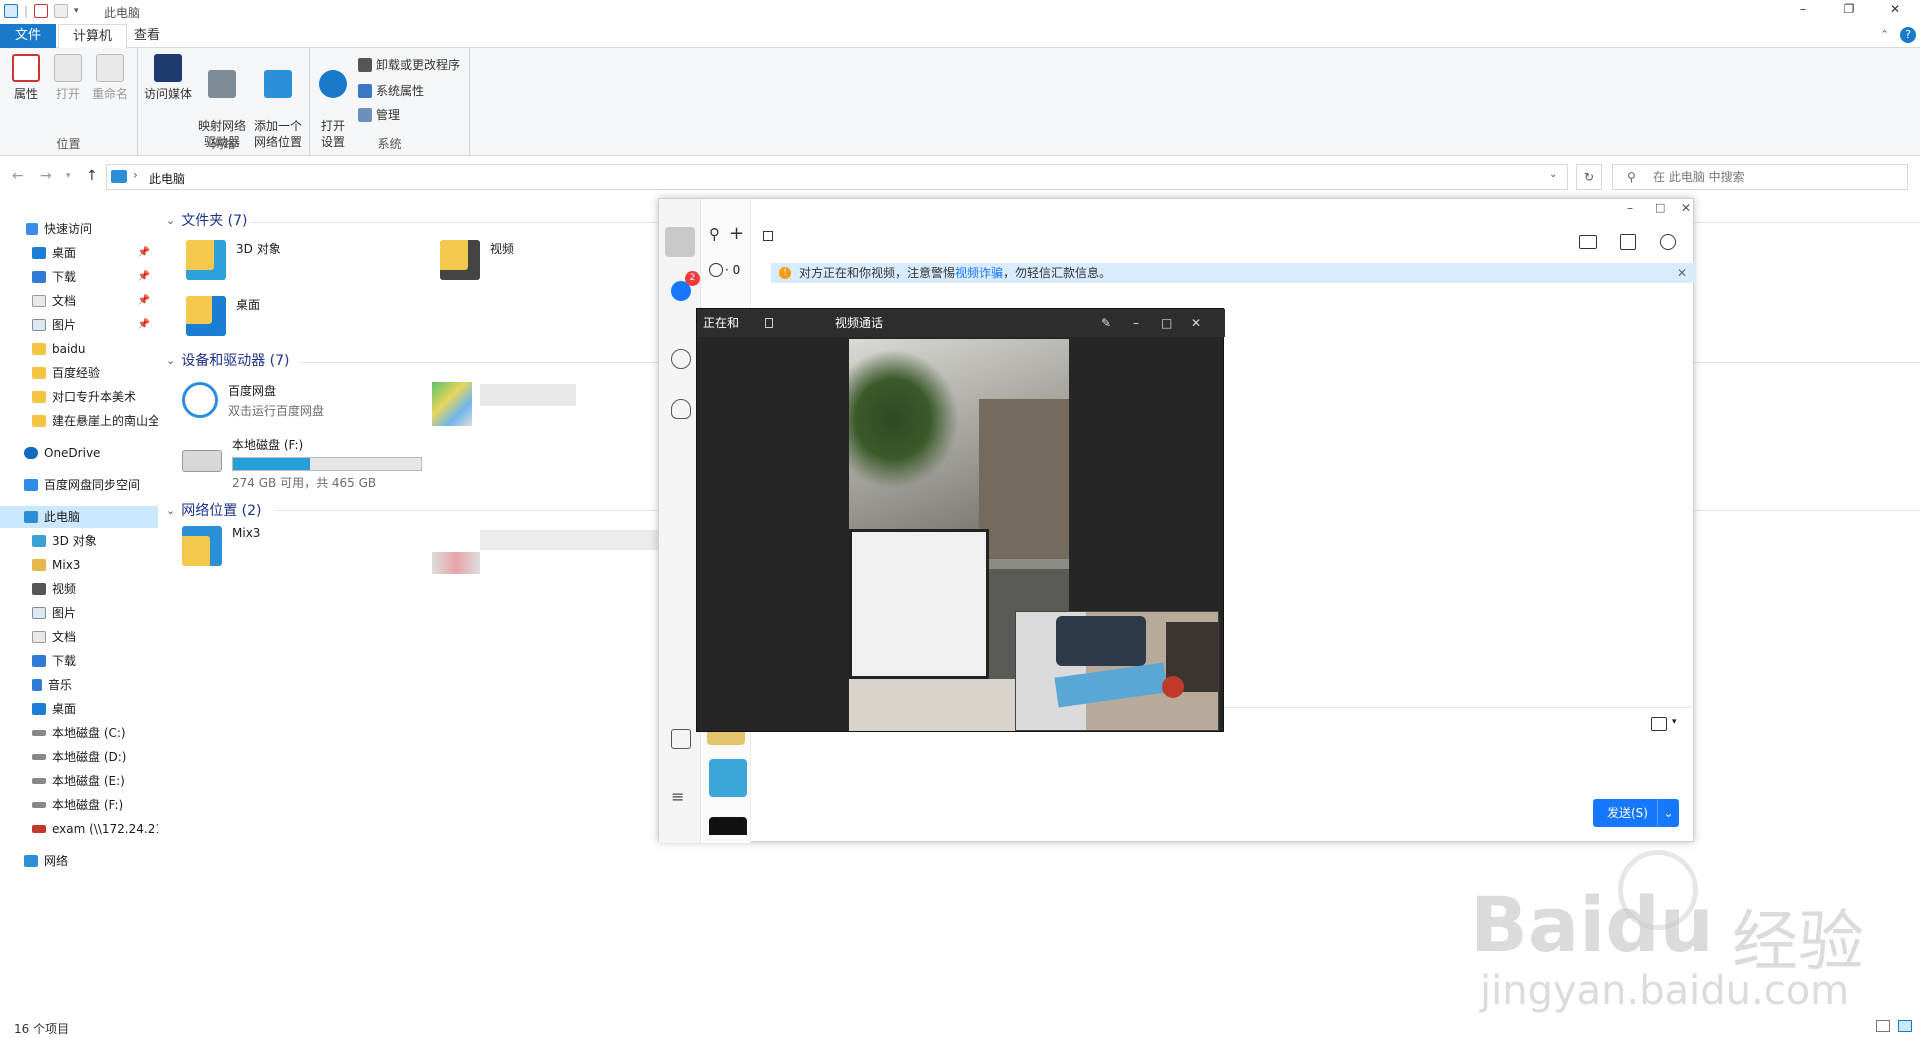 This screenshot has width=1920, height=1038. Describe the element at coordinates (79, 661) in the screenshot. I see `sidebar-item-downloads-pc: 下载` at that location.